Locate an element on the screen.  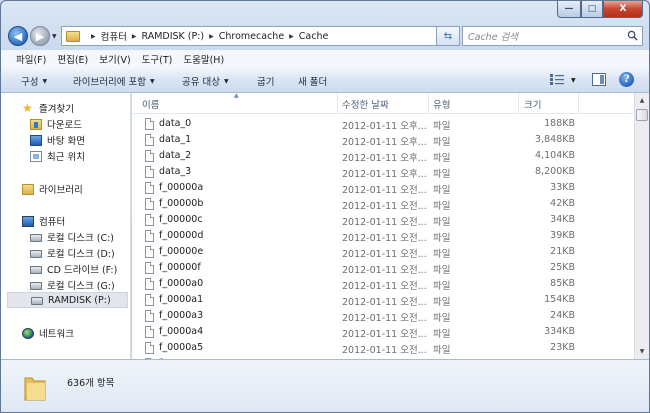
search-input: Cache 검색 is located at coordinates (552, 36).